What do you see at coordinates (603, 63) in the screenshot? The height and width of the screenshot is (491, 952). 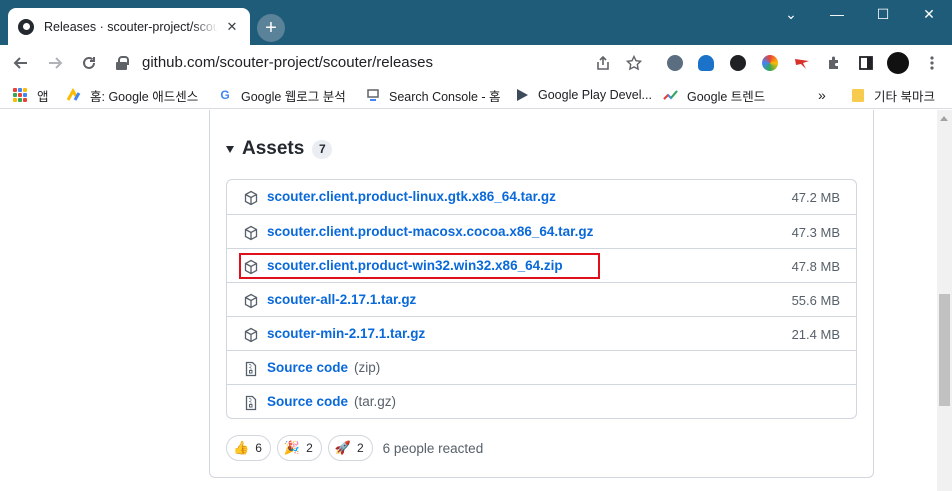 I see `share-icon` at bounding box center [603, 63].